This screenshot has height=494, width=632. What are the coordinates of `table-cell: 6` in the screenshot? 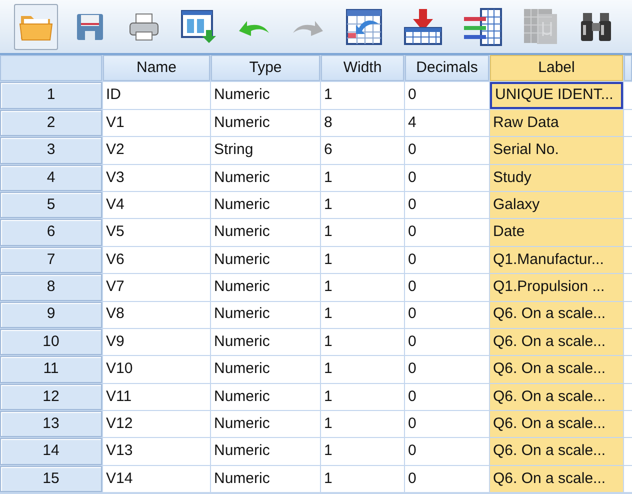 It's located at (362, 150).